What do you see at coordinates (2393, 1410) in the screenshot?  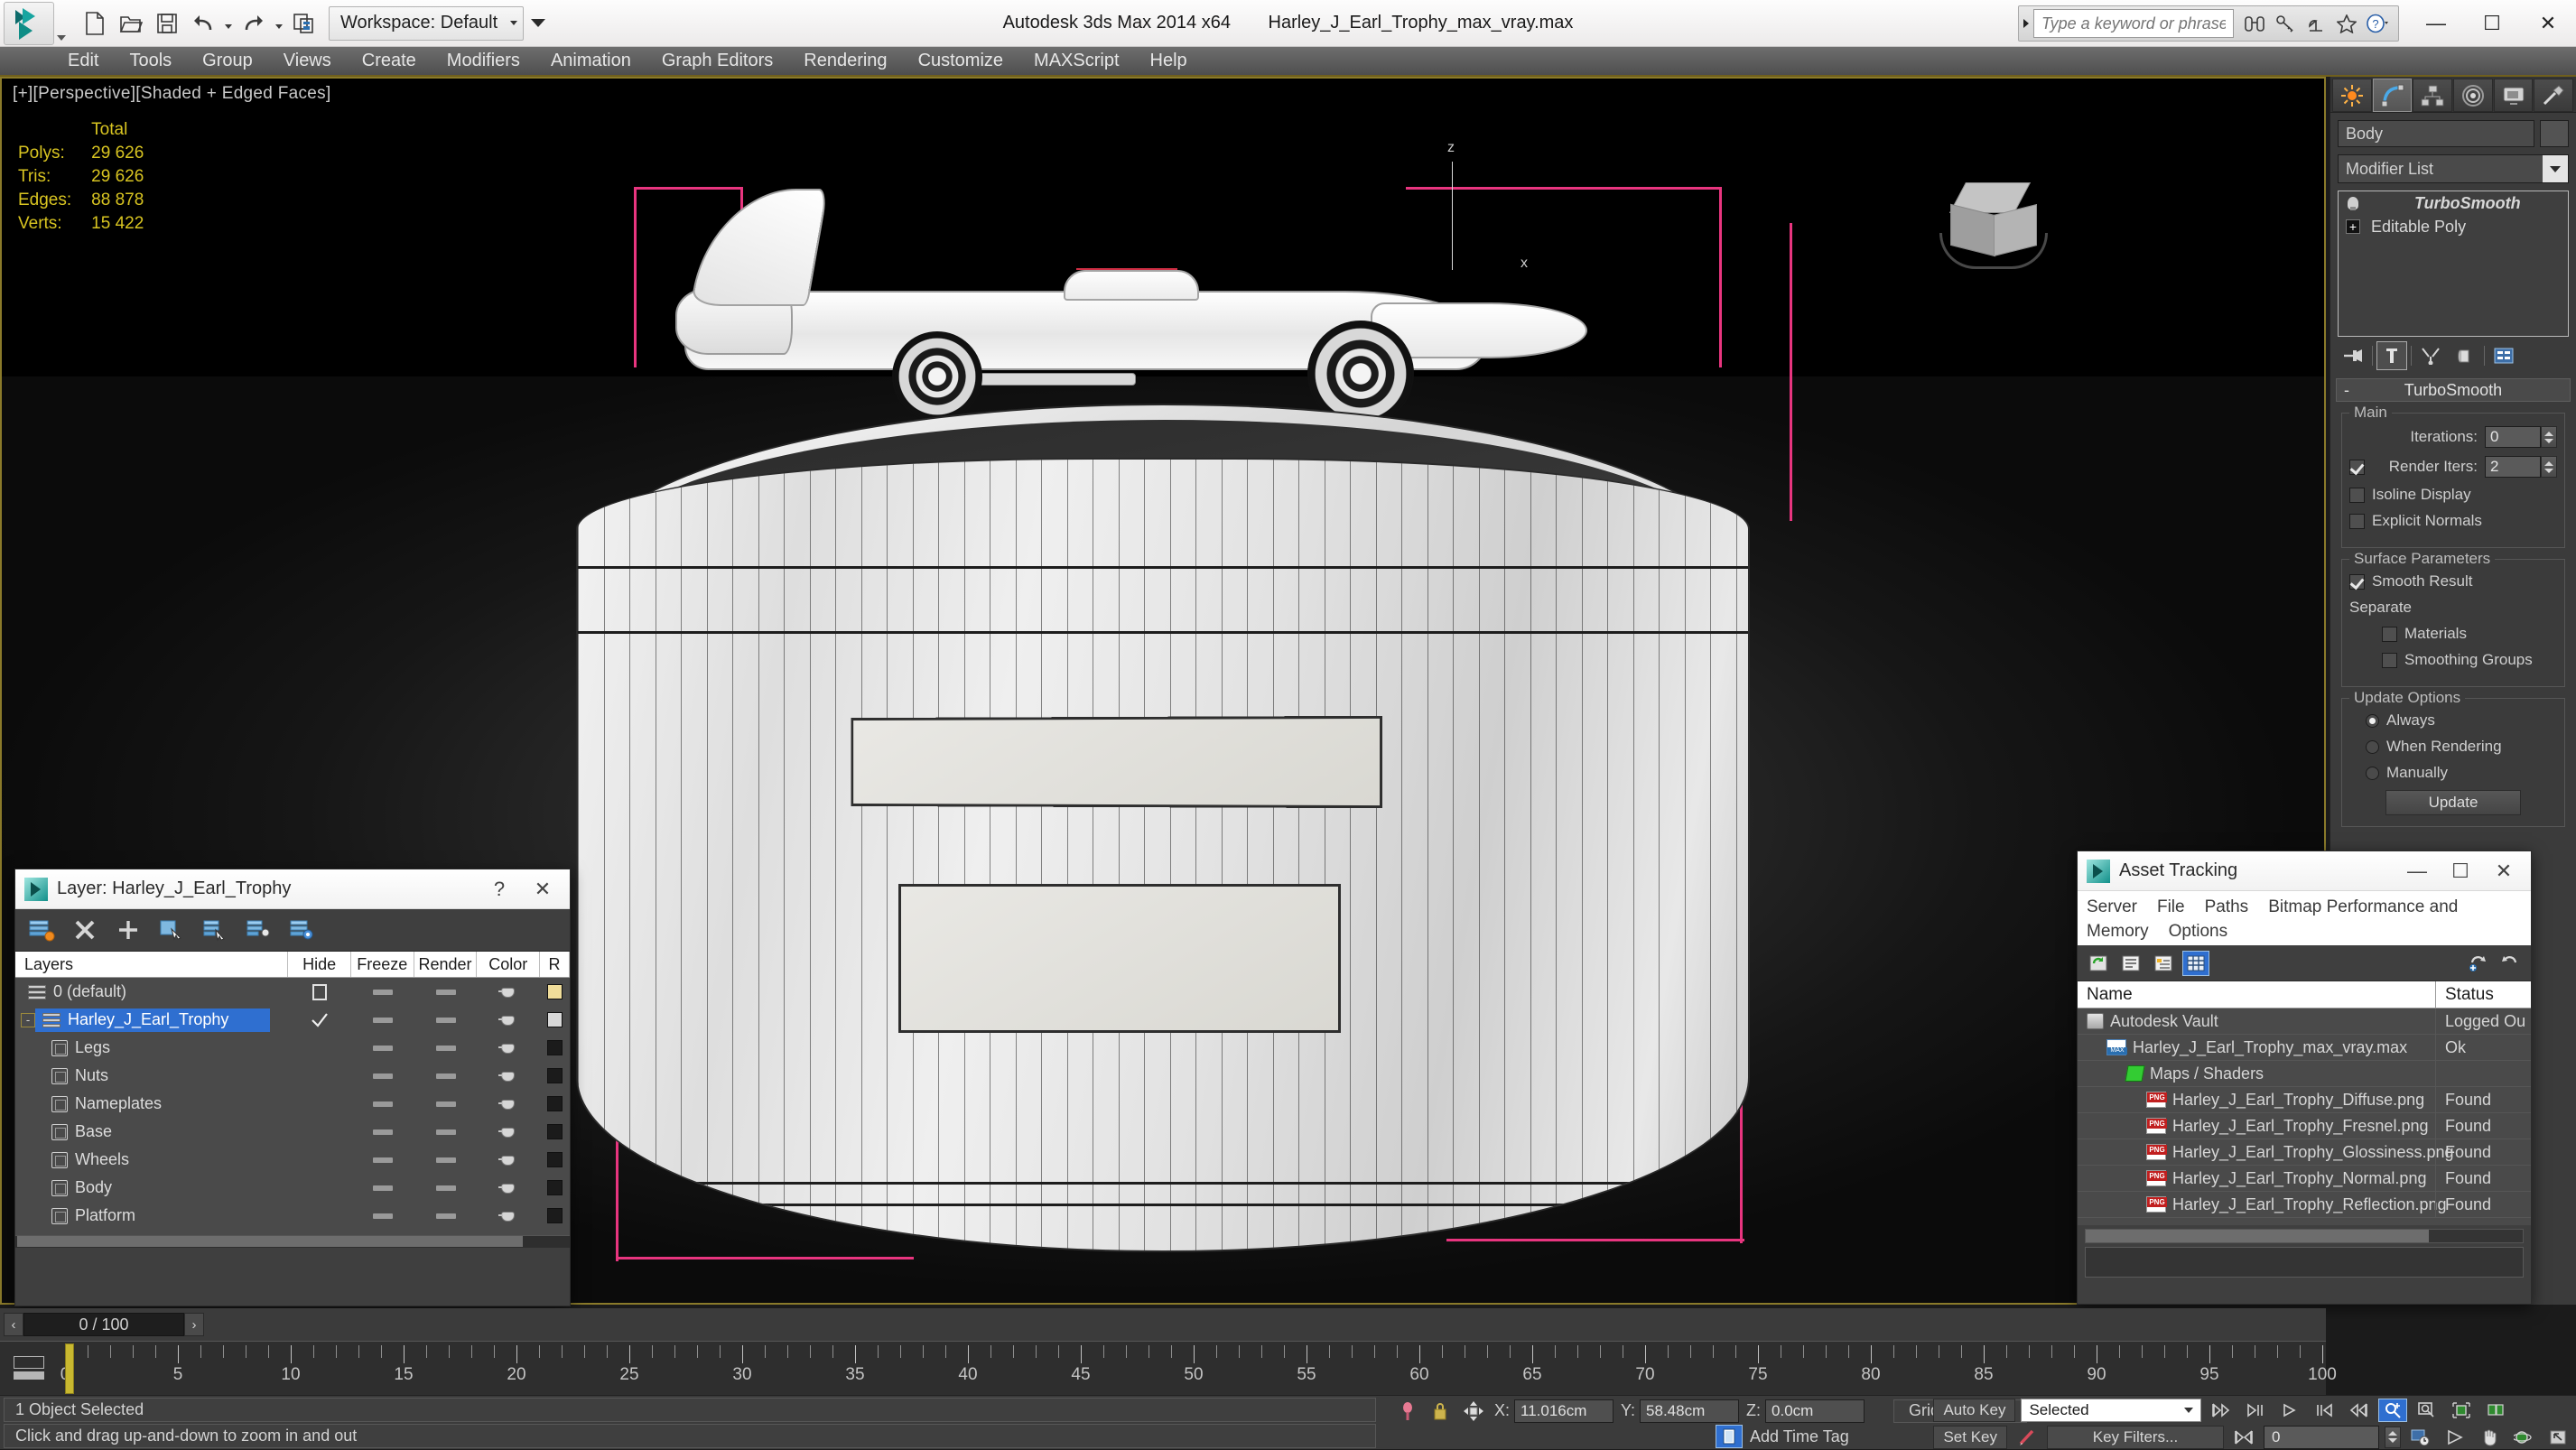 I see `zoom-icon` at bounding box center [2393, 1410].